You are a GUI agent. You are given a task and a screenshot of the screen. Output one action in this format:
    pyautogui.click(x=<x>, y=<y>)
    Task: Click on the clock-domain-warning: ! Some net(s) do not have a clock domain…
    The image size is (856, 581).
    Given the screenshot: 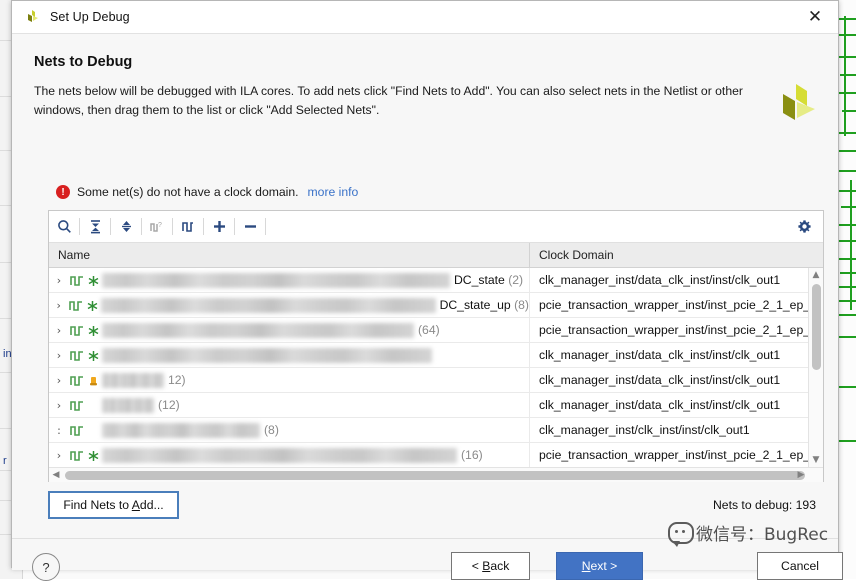 What is the action you would take?
    pyautogui.click(x=207, y=192)
    